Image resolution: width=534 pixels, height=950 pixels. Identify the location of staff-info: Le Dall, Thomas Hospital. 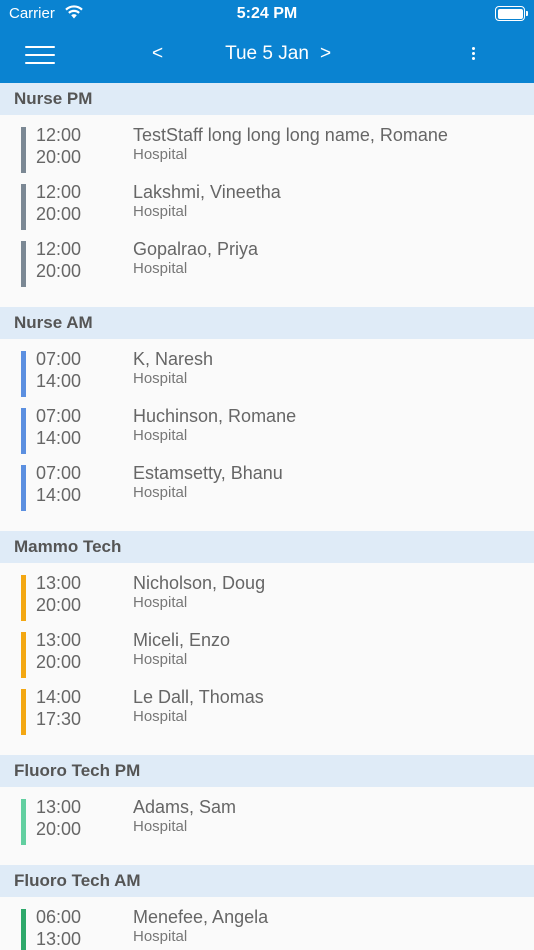
(198, 706).